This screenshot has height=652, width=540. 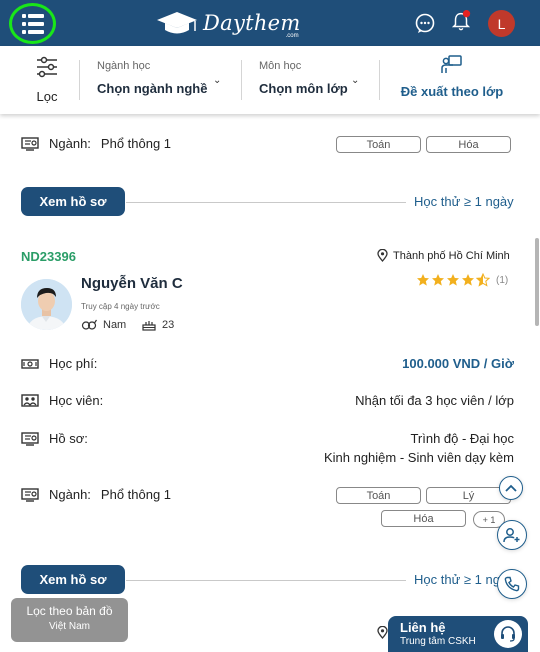 I want to click on money-icon, so click(x=30, y=363).